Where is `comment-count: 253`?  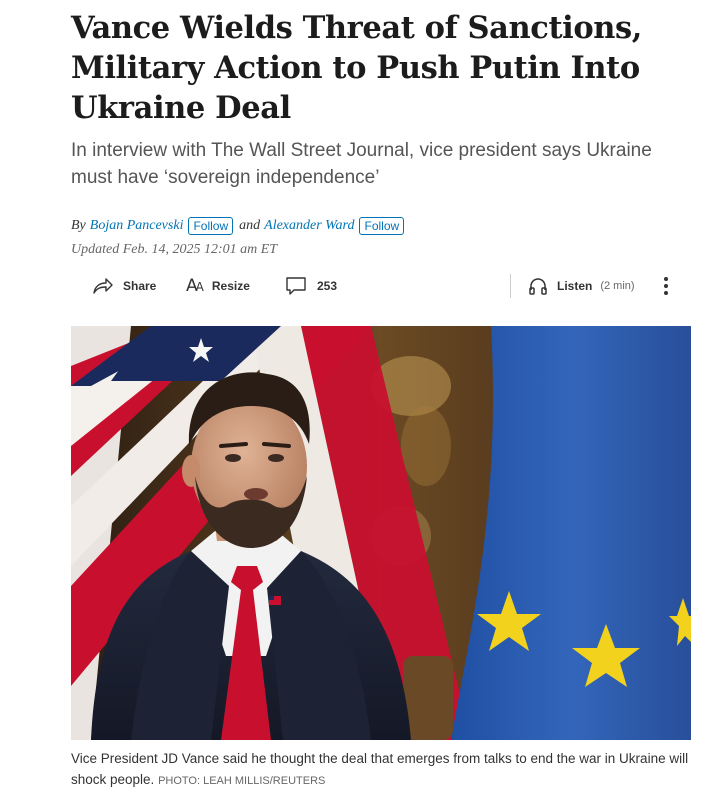
comment-count: 253 is located at coordinates (327, 286).